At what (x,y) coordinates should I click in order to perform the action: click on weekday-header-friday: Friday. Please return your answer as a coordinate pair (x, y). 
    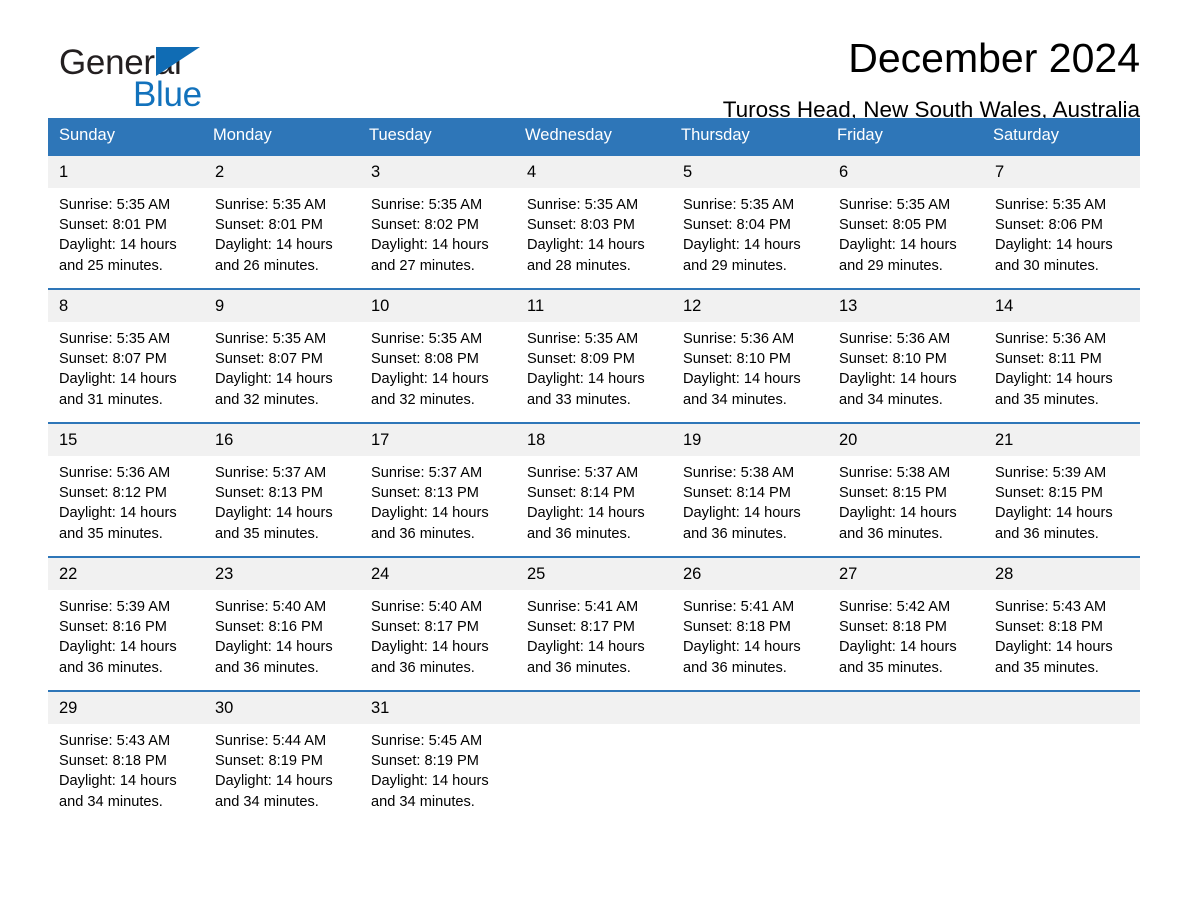
    Looking at the image, I should click on (906, 136).